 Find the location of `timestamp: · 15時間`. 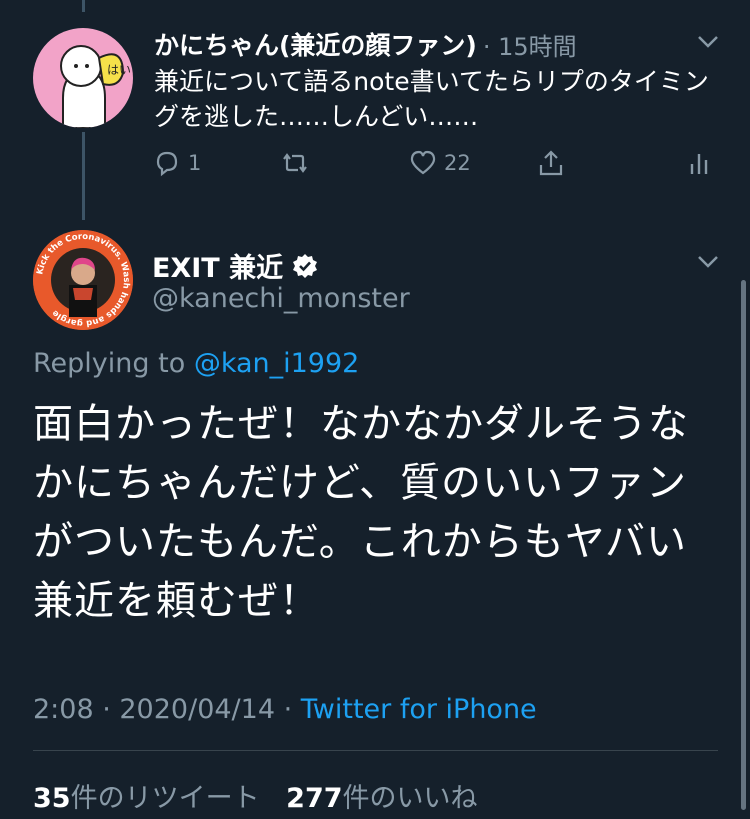

timestamp: · 15時間 is located at coordinates (530, 44).